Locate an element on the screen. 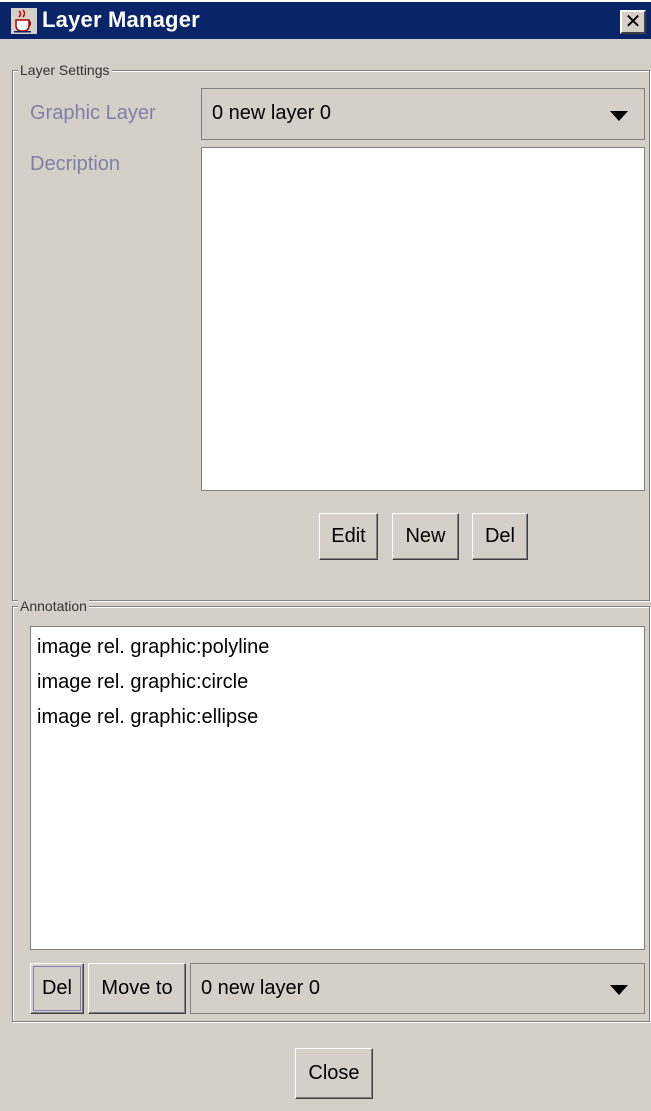  title-bar: Layer Manager ✕ is located at coordinates (325, 19).